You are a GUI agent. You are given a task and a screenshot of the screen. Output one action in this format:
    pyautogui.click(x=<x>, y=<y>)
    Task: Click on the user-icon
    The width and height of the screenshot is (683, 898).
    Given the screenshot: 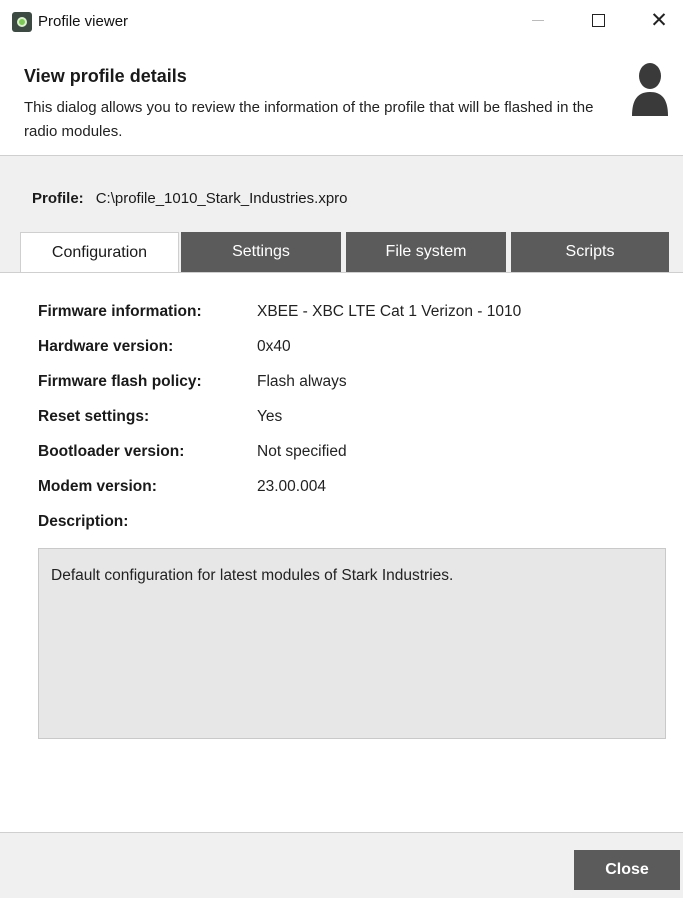 What is the action you would take?
    pyautogui.click(x=650, y=89)
    